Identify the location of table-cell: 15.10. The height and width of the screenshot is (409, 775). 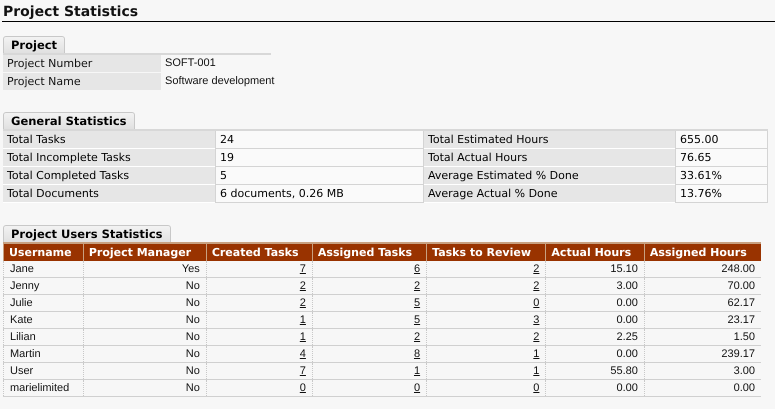
(595, 269).